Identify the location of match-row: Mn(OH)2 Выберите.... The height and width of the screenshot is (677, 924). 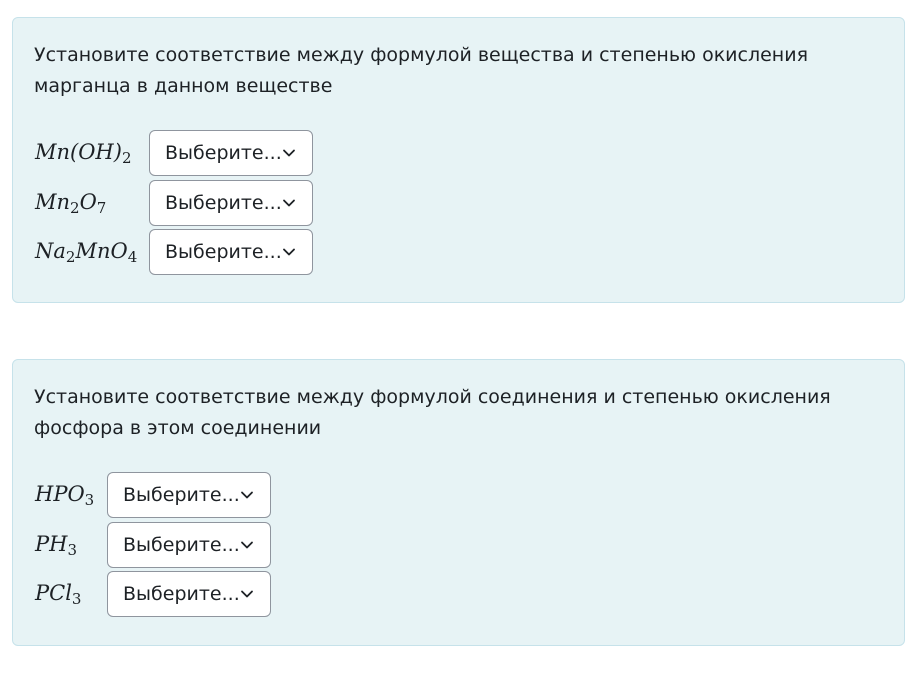
(174, 153).